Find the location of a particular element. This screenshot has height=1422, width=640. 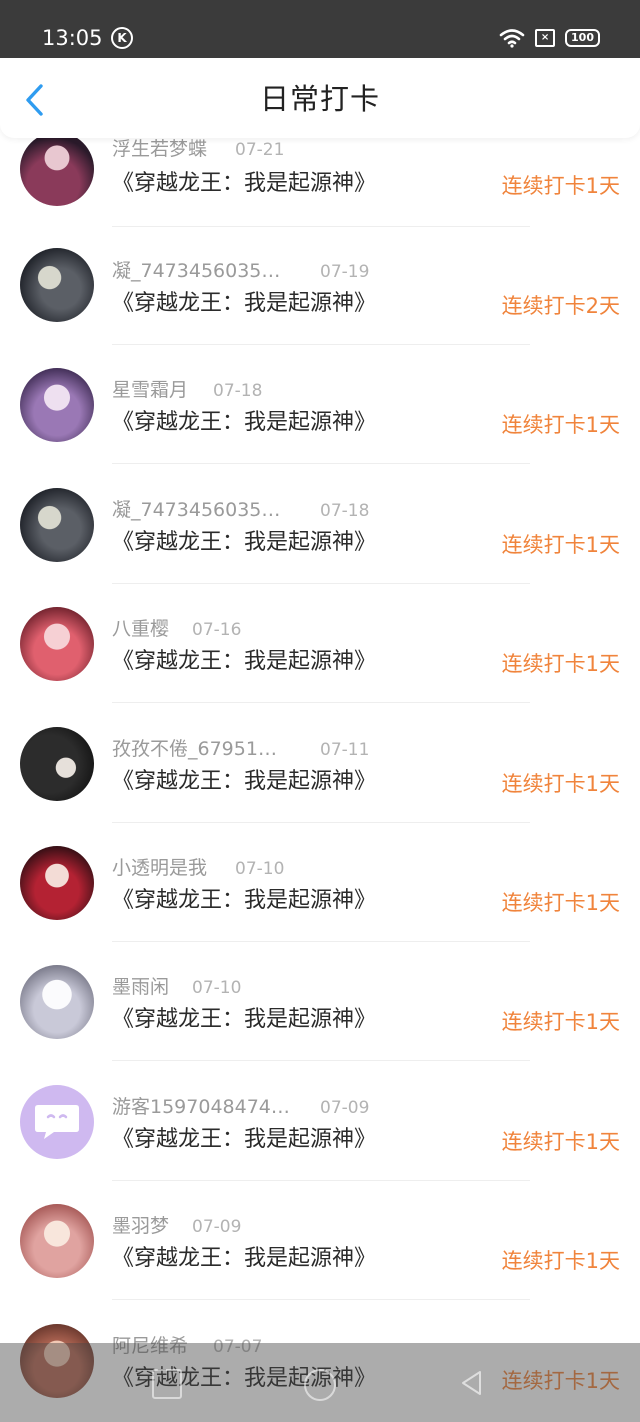

checkin-row: 浮生若梦蝶 07-21 《穿越龙王：我是起源神》 连续打卡1天 is located at coordinates (320, 196).